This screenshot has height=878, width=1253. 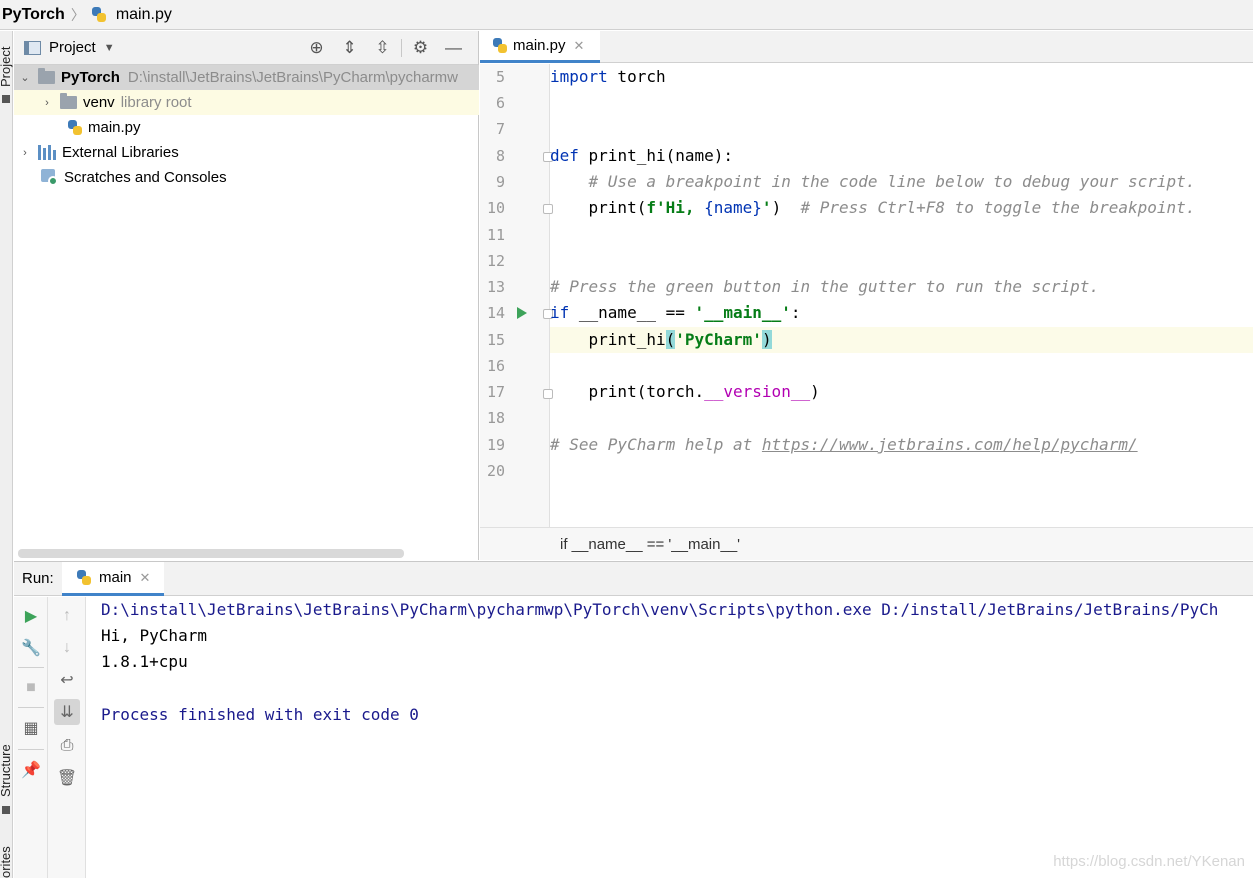 I want to click on structure-tool-tab: Structure, so click(x=6, y=770).